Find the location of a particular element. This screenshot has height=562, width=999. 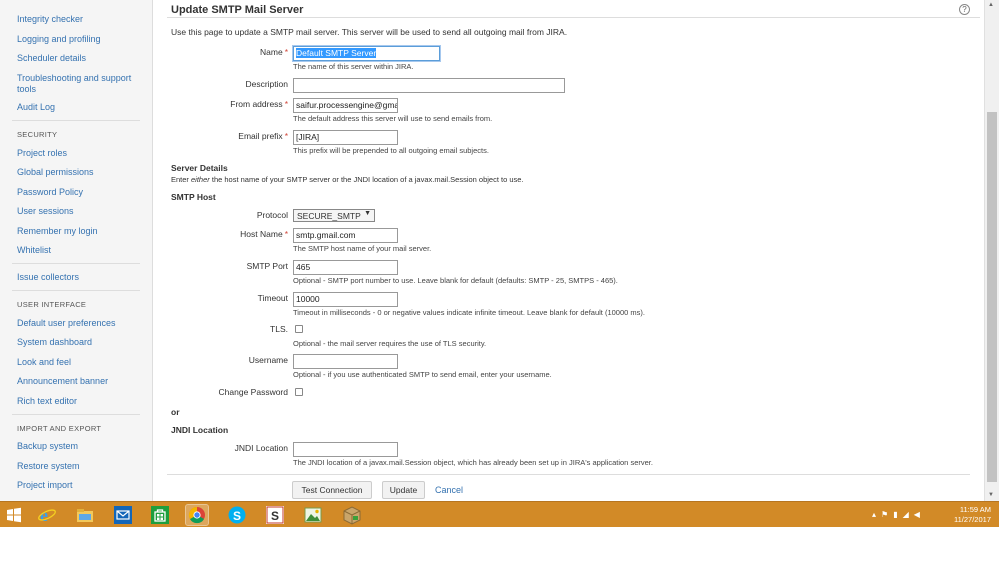

name-input: Default SMTP Server is located at coordinates (366, 53).